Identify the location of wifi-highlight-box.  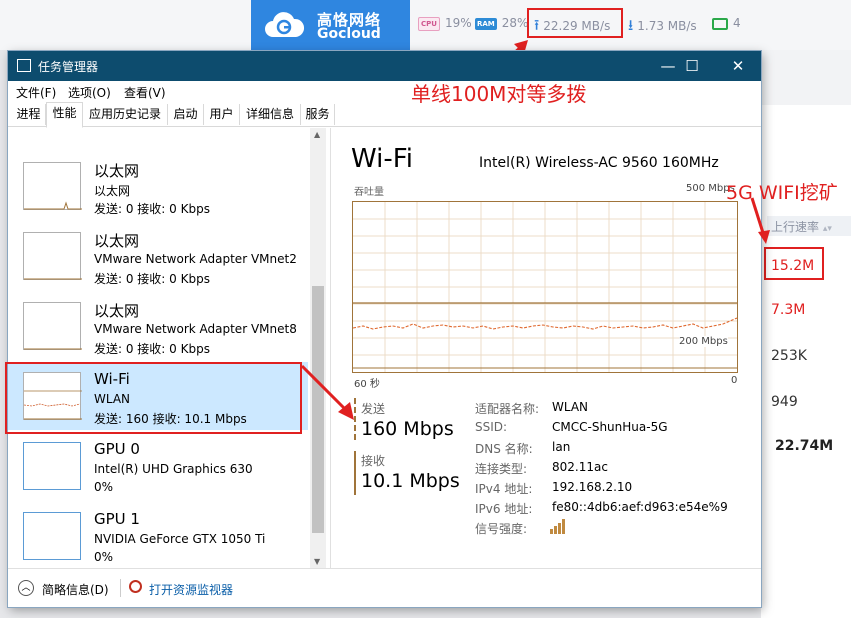
(153, 398).